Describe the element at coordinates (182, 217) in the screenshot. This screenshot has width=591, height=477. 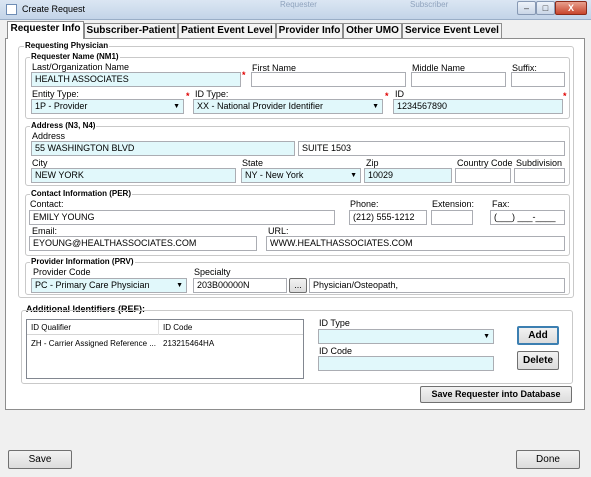
I see `contact-field: EMILY YOUNG` at that location.